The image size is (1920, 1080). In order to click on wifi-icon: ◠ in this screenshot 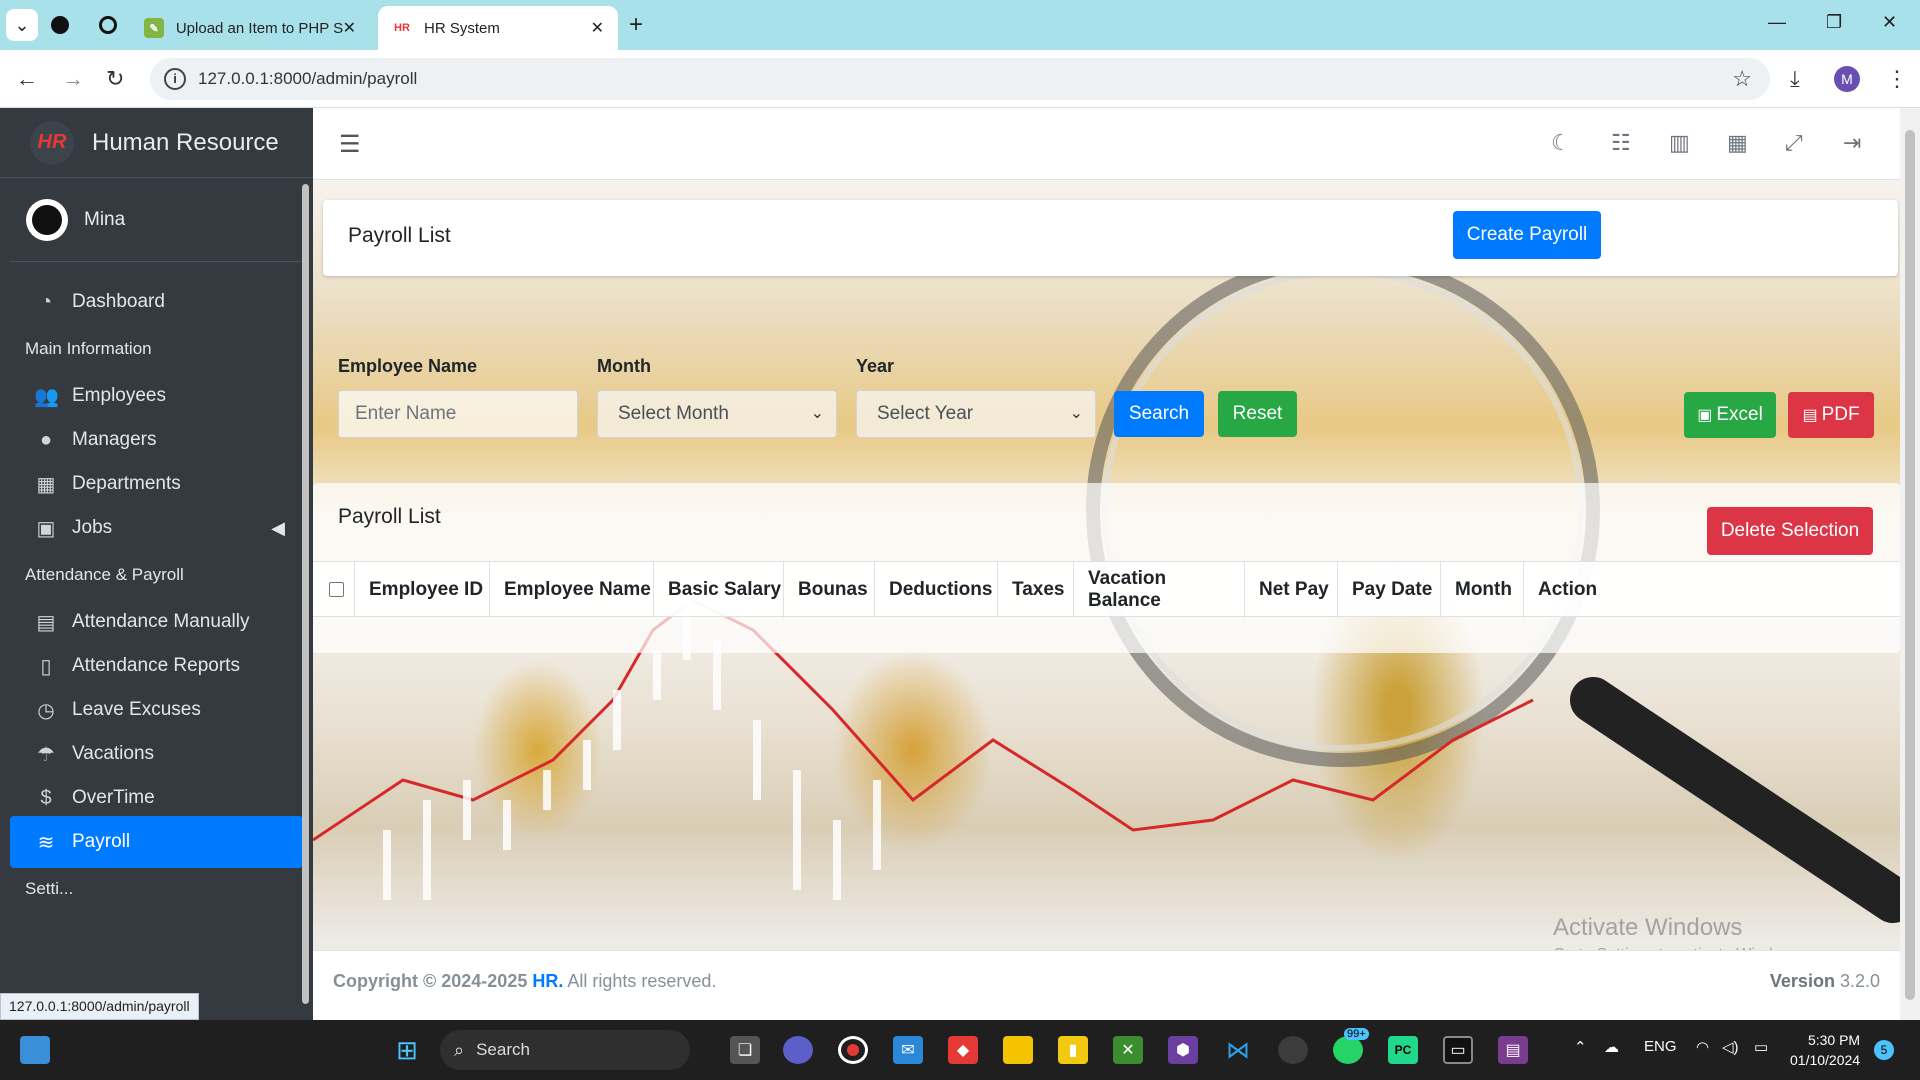, I will do `click(1702, 1047)`.